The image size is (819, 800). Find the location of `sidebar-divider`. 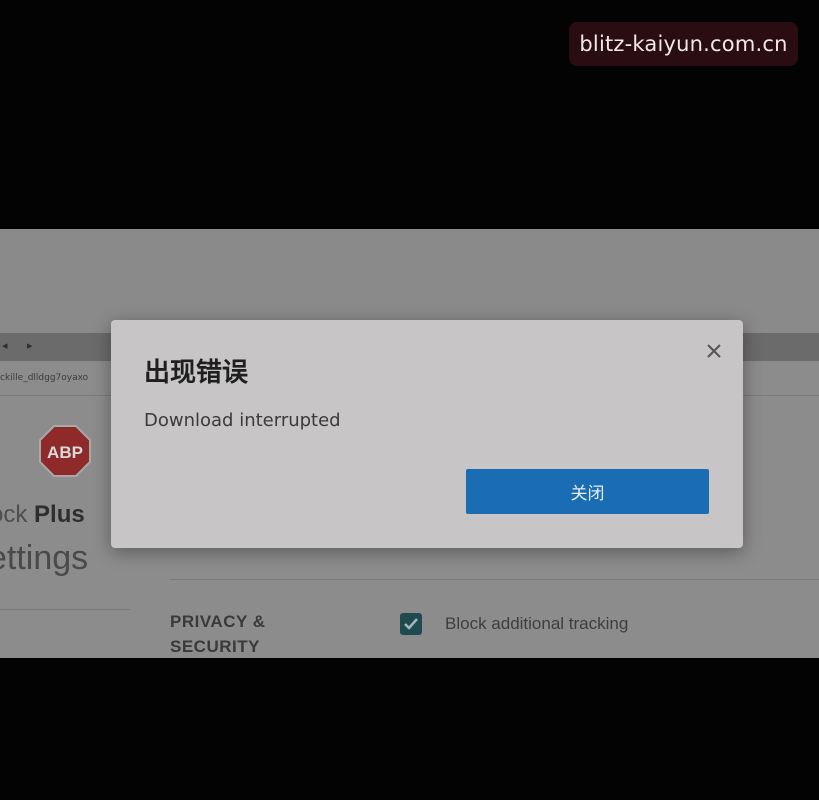

sidebar-divider is located at coordinates (65, 609).